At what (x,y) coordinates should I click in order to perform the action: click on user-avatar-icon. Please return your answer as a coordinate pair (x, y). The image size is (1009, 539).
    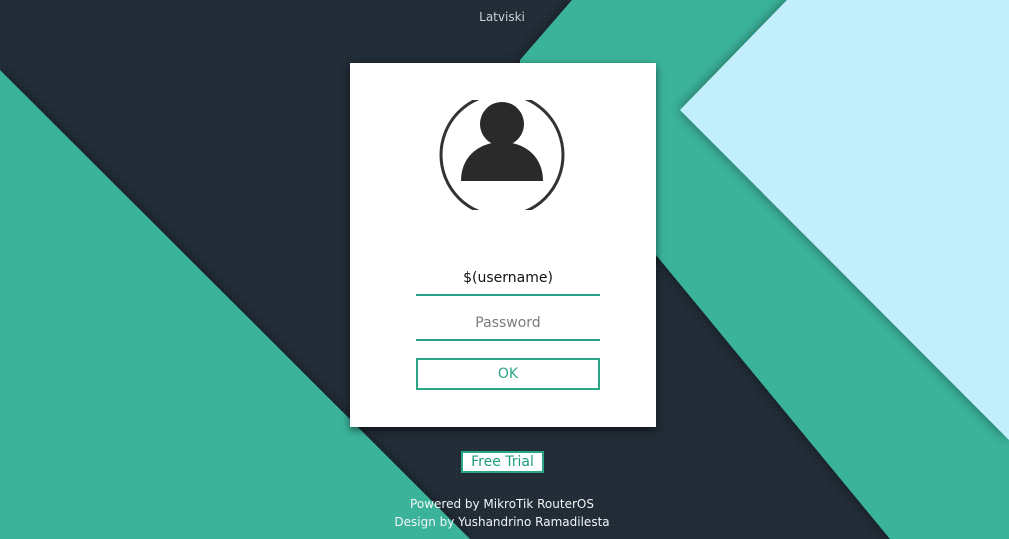
    Looking at the image, I should click on (502, 155).